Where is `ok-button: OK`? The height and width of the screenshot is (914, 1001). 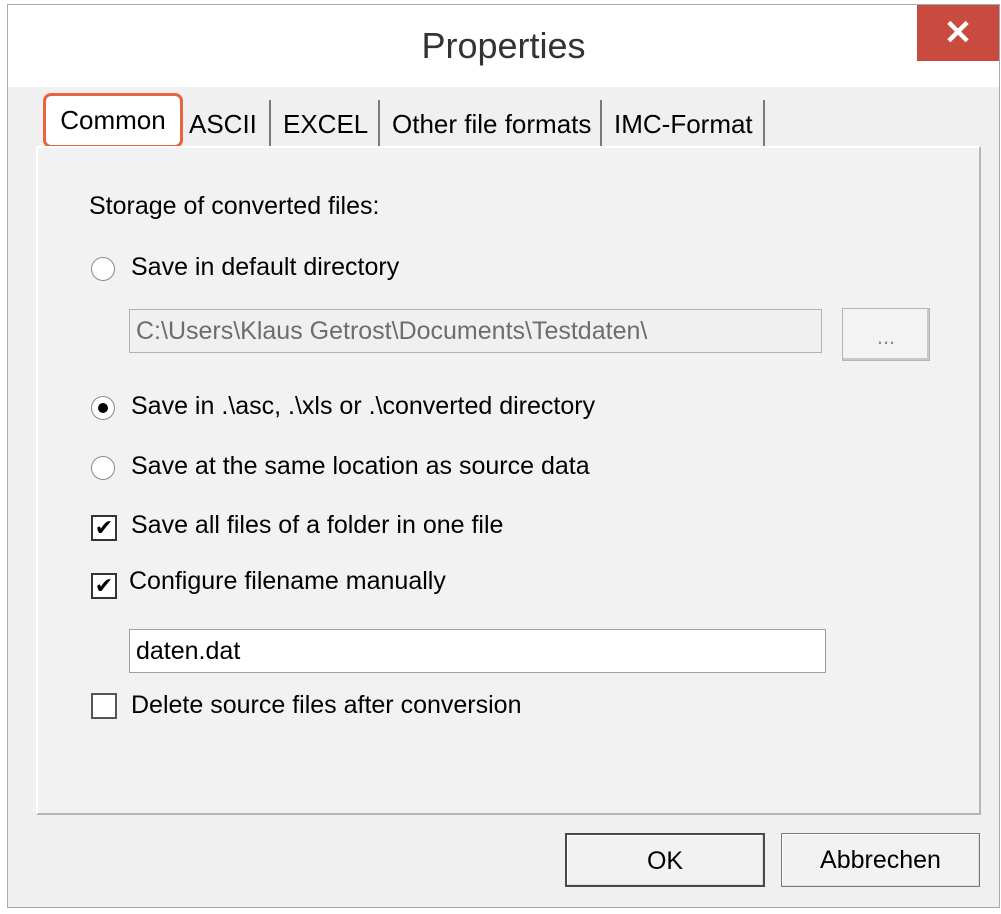 ok-button: OK is located at coordinates (665, 860).